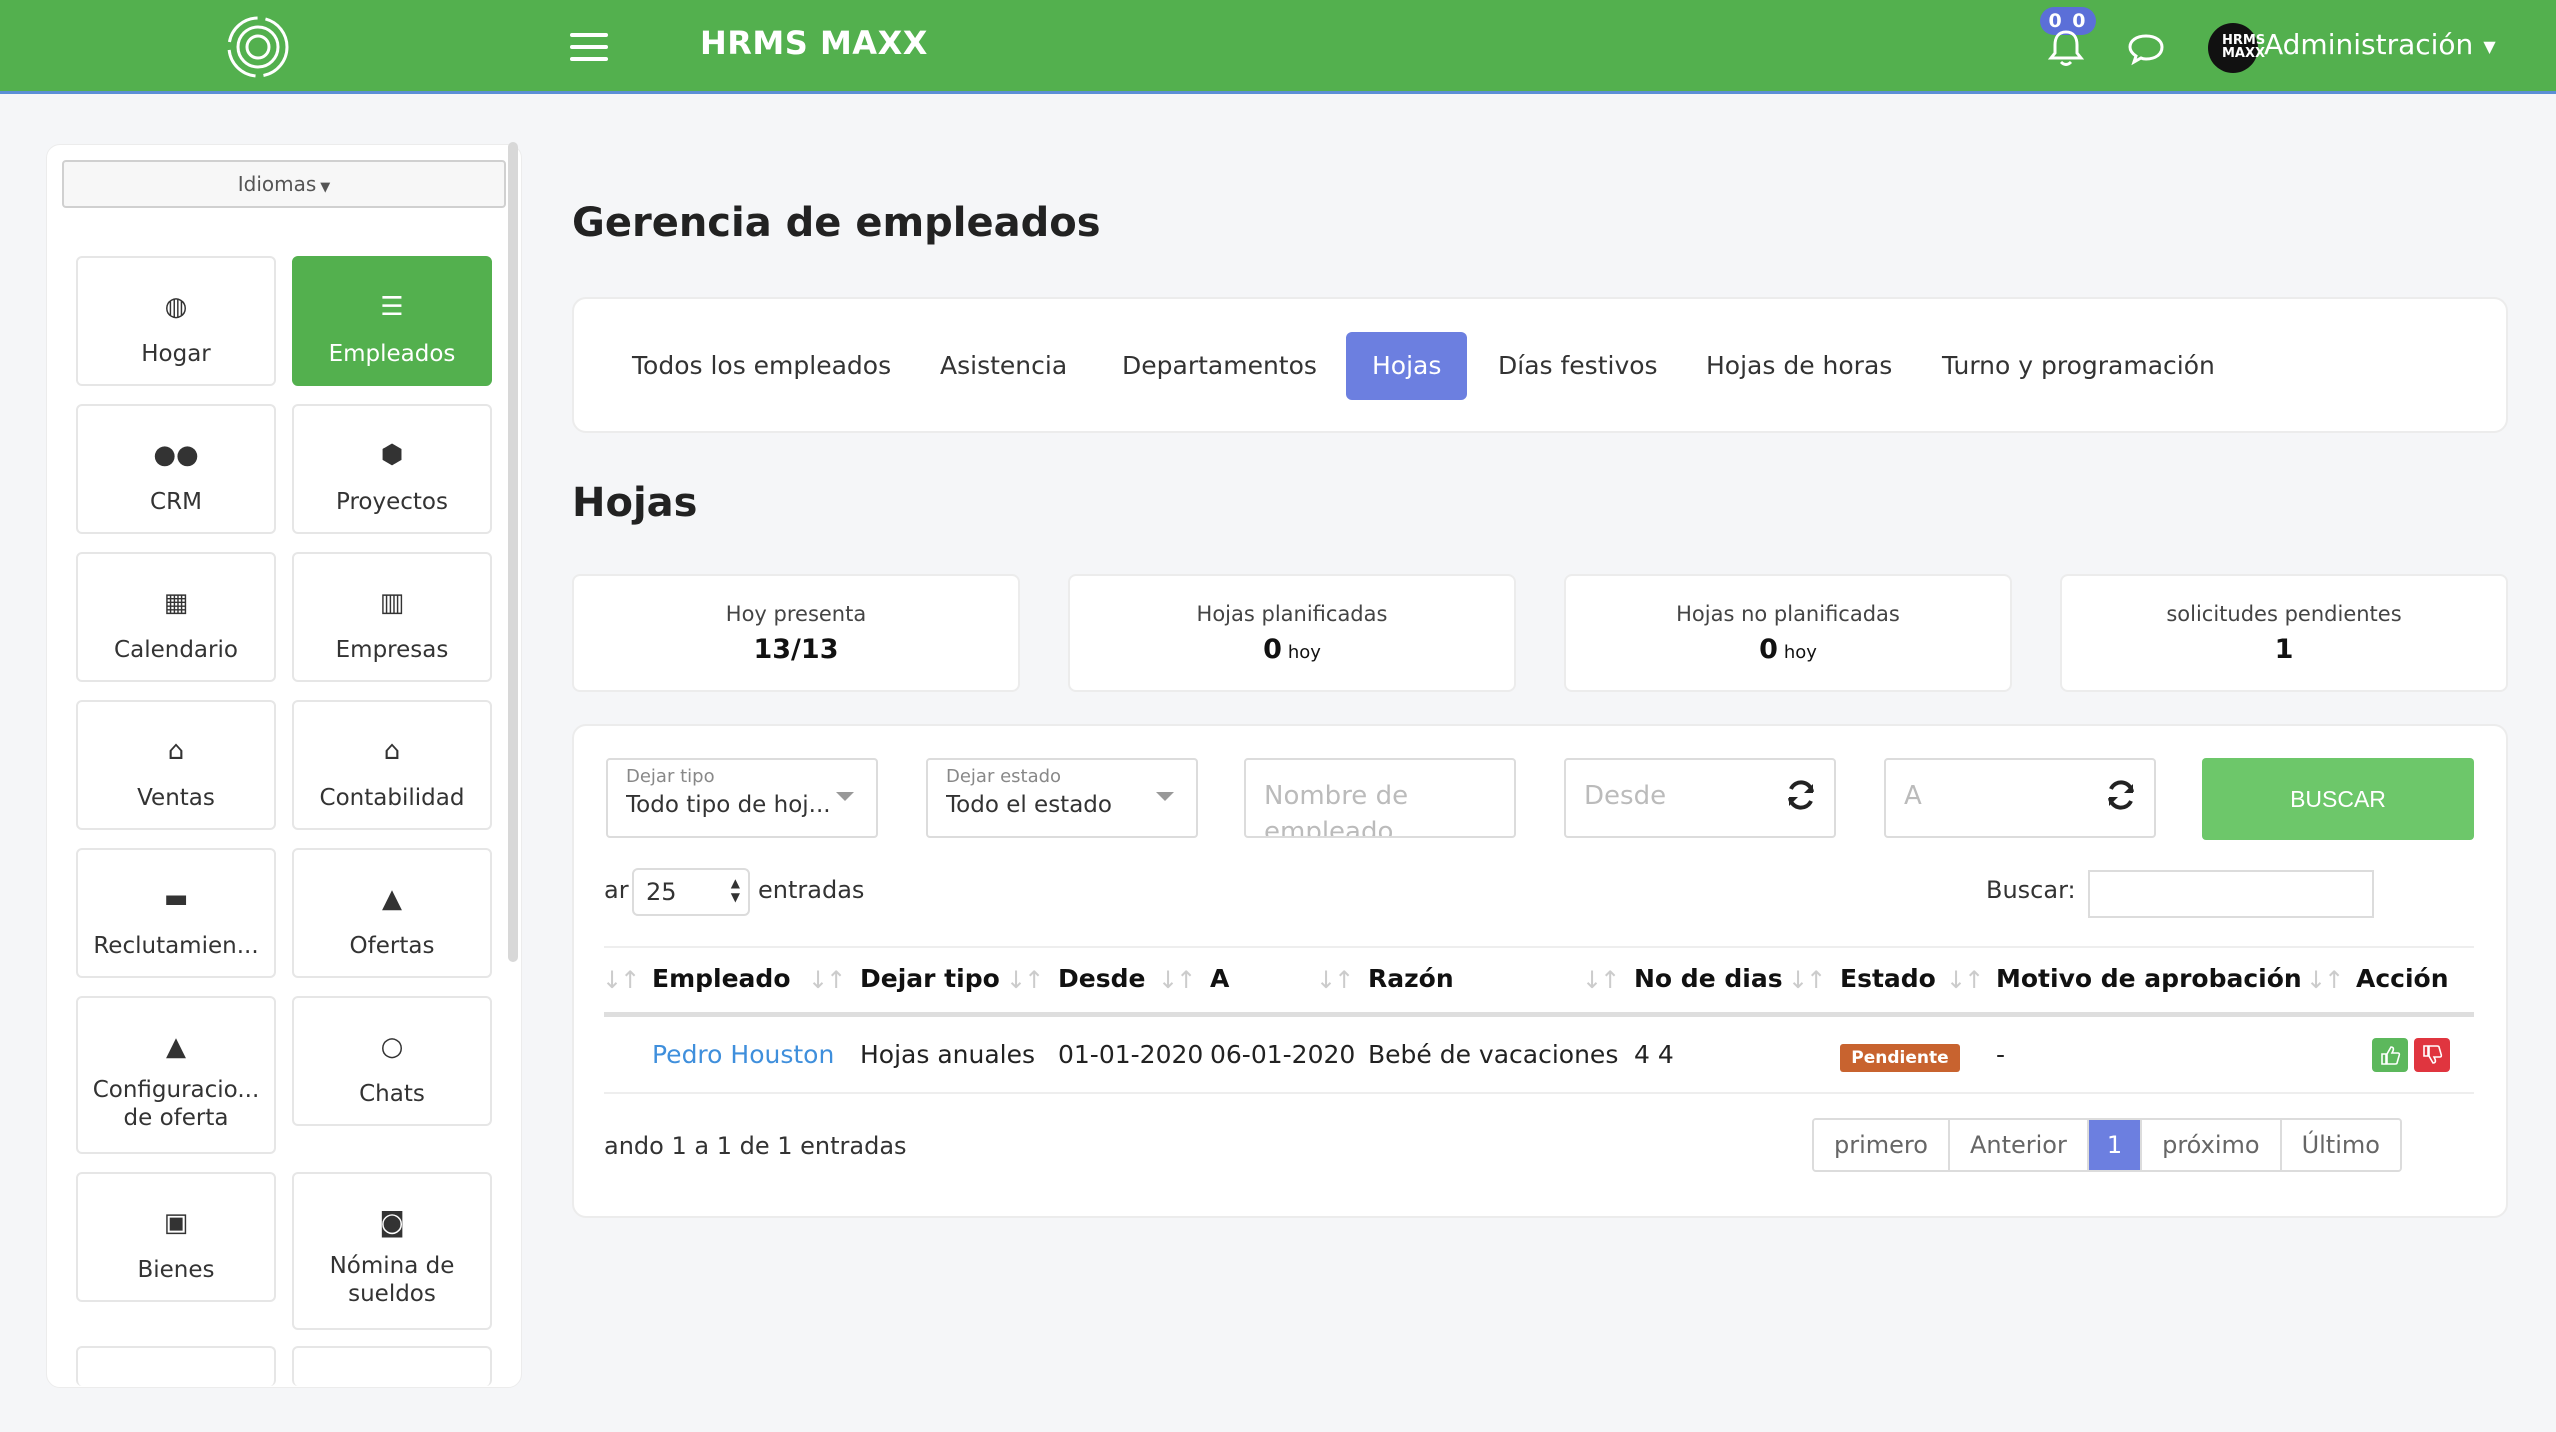 This screenshot has height=1432, width=2556. I want to click on tab-dias-festivos: Días festivos, so click(1578, 366).